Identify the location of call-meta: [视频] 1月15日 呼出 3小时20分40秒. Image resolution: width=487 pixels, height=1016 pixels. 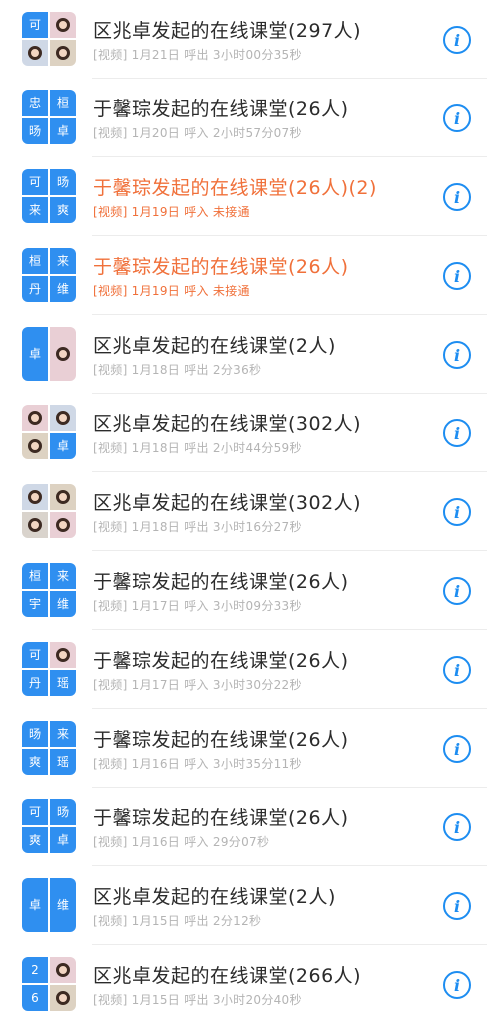
(197, 1000).